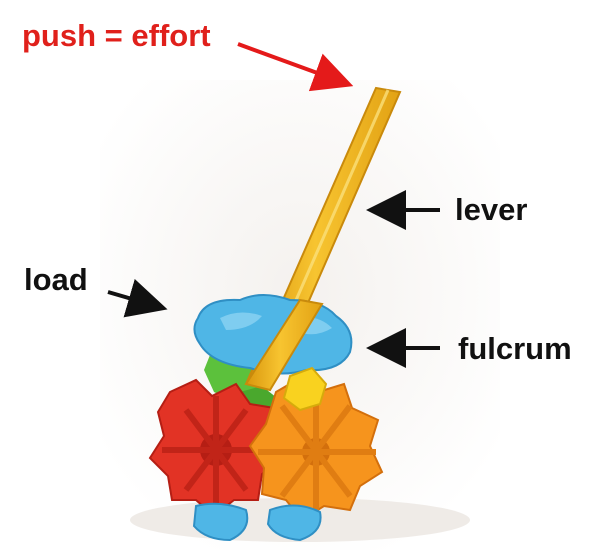  I want to click on fulcrum-label: fulcrum, so click(515, 348).